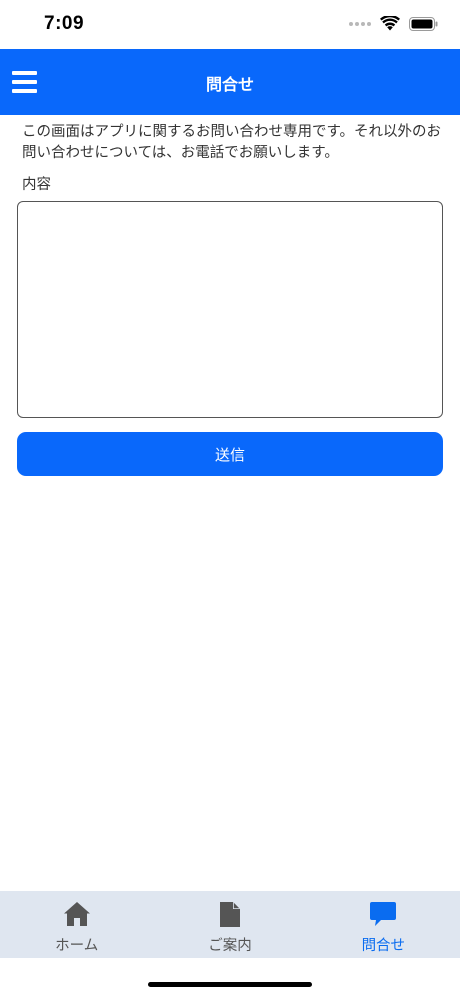 This screenshot has height=996, width=460. Describe the element at coordinates (383, 914) in the screenshot. I see `chat-bubble-icon` at that location.